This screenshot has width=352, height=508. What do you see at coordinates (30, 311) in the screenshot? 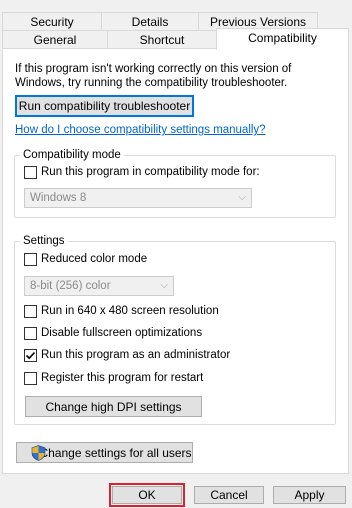
I see `res-640-checkbox` at bounding box center [30, 311].